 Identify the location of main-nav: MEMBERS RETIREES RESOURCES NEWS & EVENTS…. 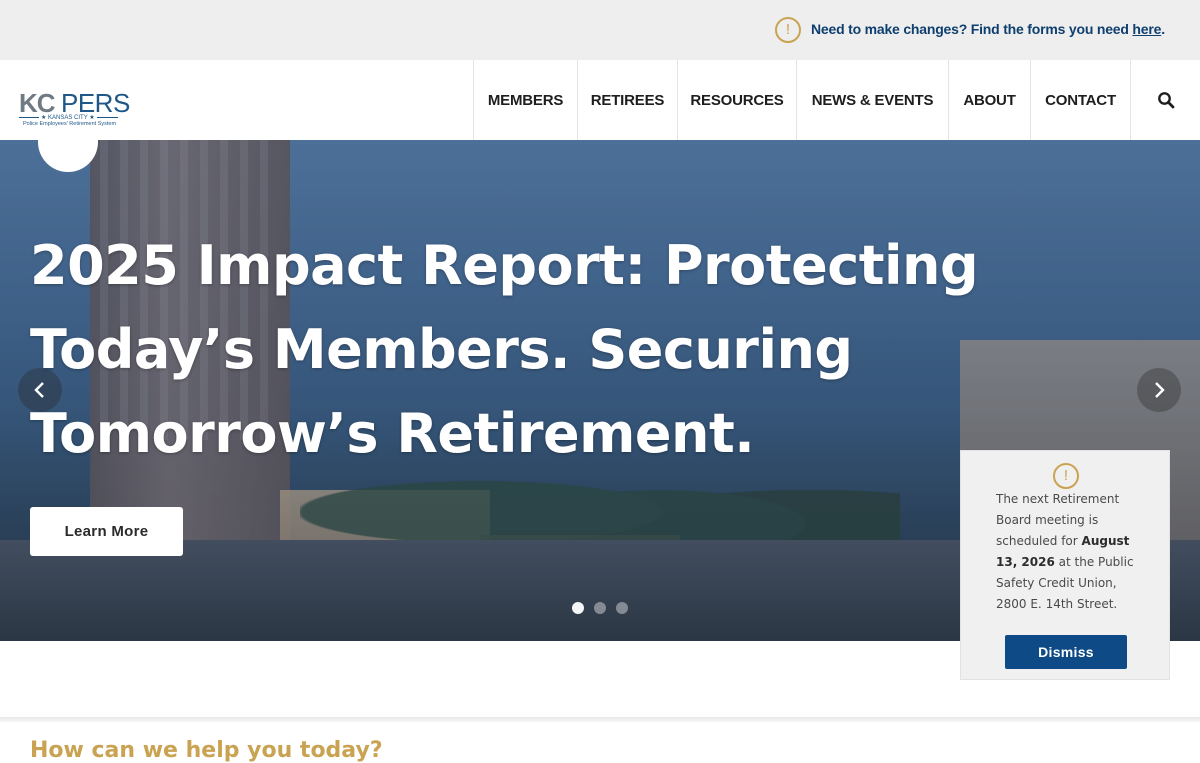
(836, 100).